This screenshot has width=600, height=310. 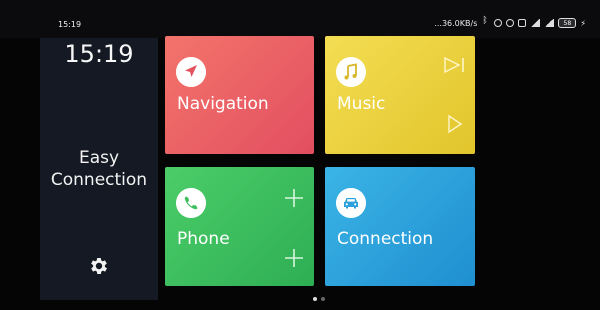 I want to click on app-name-line1: Easy, so click(x=99, y=158).